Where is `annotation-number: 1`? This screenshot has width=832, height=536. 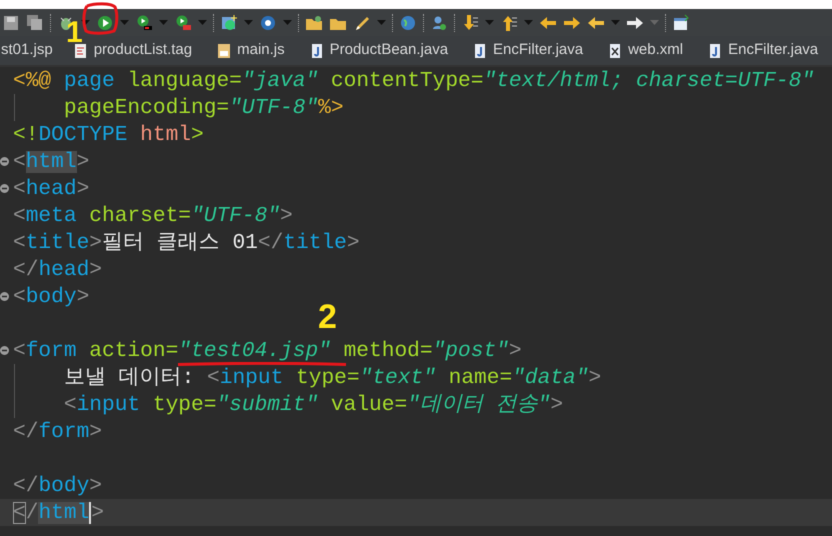 annotation-number: 1 is located at coordinates (74, 33).